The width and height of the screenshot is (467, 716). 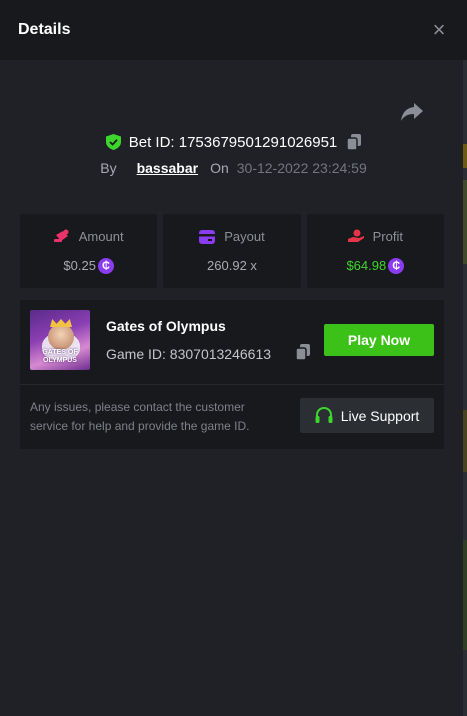 What do you see at coordinates (167, 168) in the screenshot?
I see `username-link: bassabar` at bounding box center [167, 168].